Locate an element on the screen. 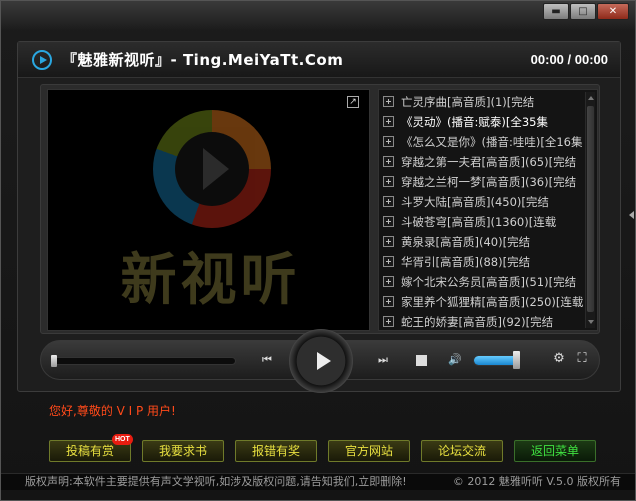 This screenshot has height=501, width=636. volume-fill is located at coordinates (494, 360).